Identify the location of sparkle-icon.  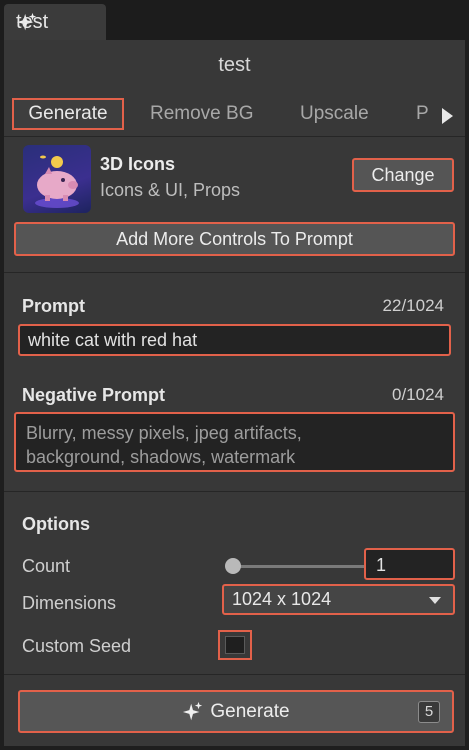
(193, 710).